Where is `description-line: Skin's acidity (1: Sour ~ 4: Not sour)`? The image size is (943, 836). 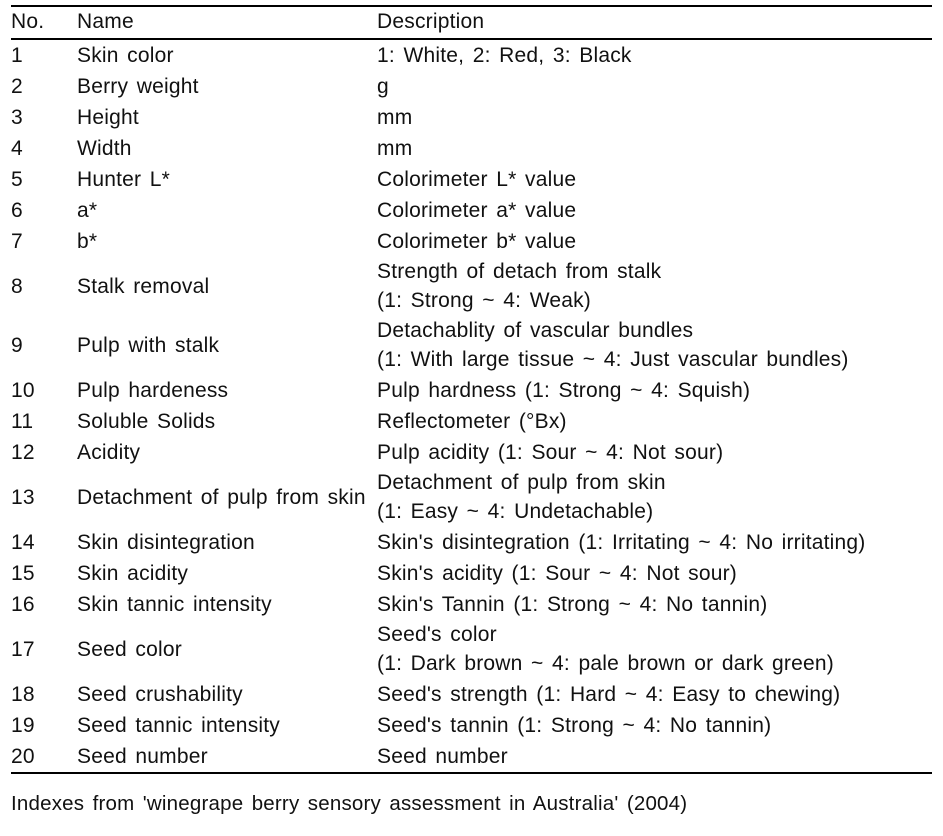
description-line: Skin's acidity (1: Sour ~ 4: Not sour) is located at coordinates (557, 573).